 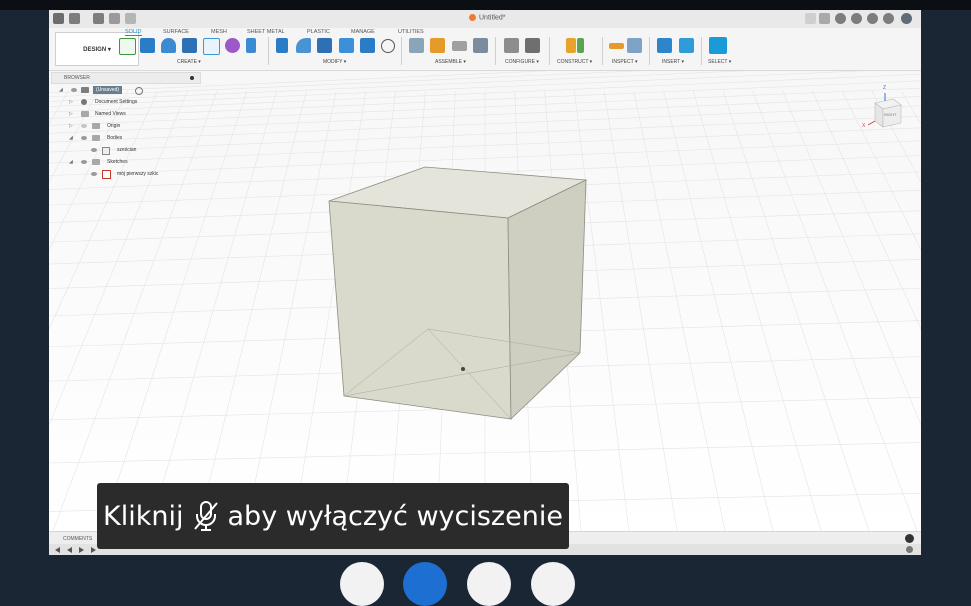 What do you see at coordinates (580, 45) in the screenshot?
I see `construct-plane-icon` at bounding box center [580, 45].